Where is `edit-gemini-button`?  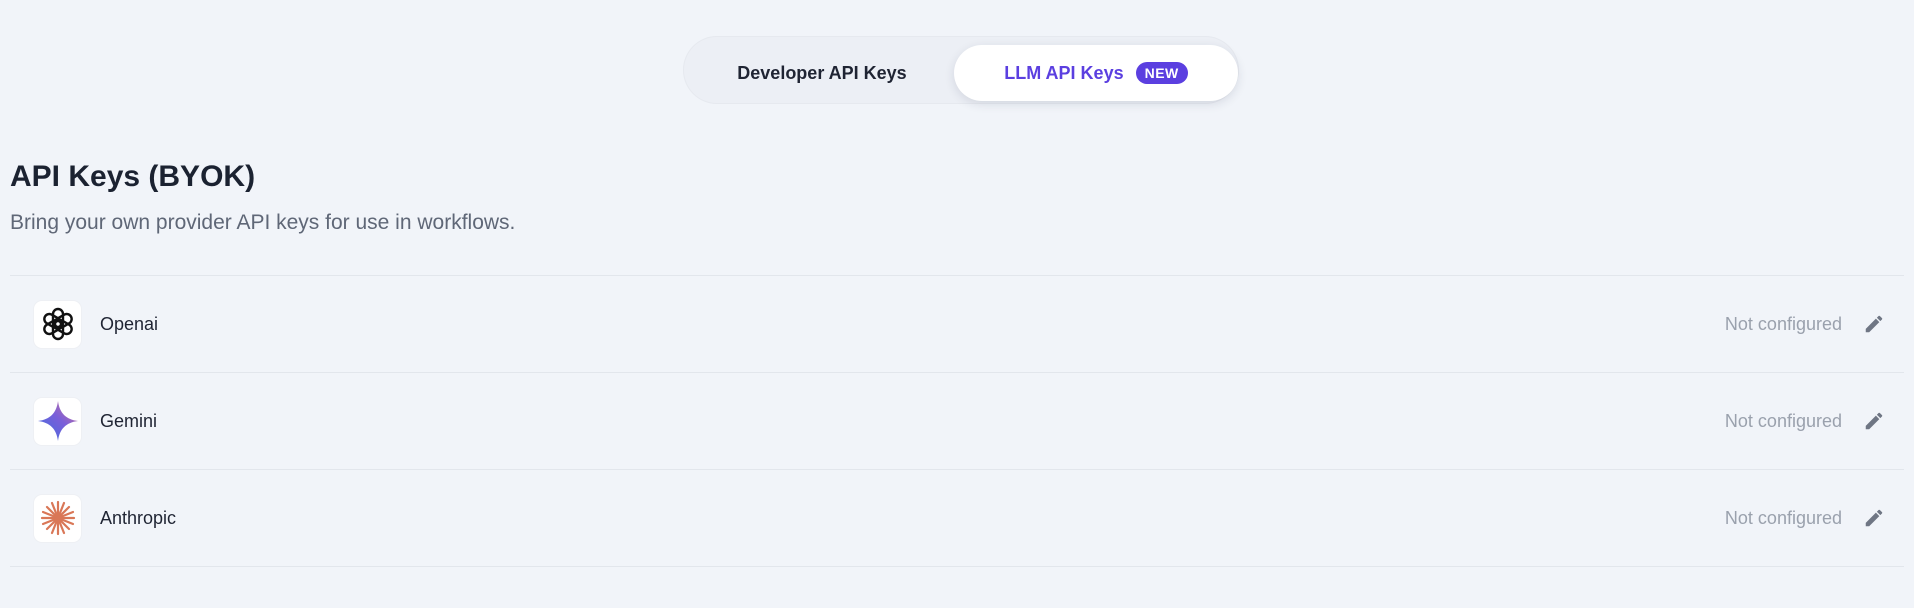
edit-gemini-button is located at coordinates (1874, 421).